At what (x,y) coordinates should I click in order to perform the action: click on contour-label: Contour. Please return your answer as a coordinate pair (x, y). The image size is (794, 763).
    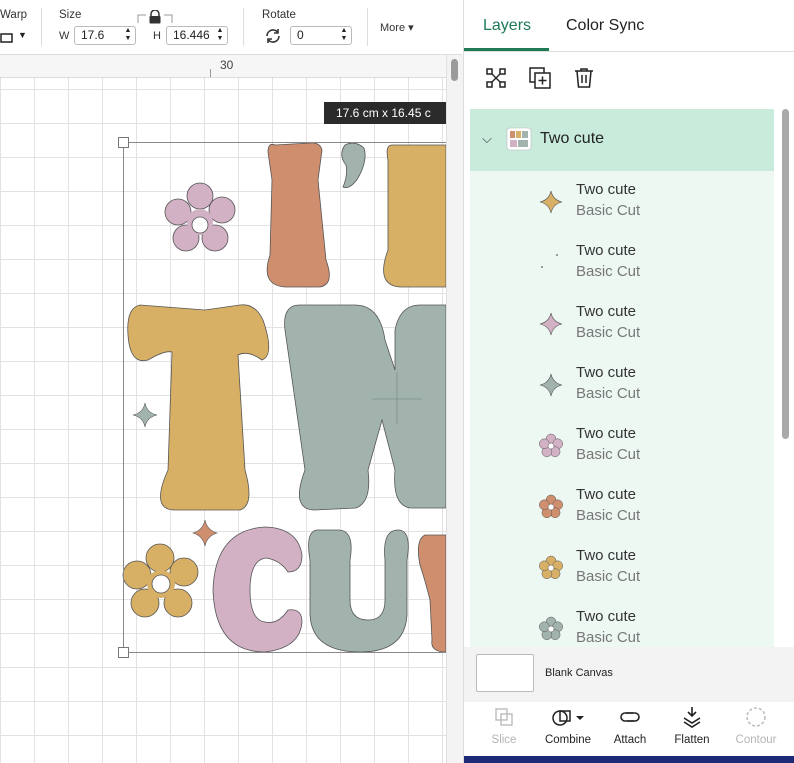
    Looking at the image, I should click on (756, 740).